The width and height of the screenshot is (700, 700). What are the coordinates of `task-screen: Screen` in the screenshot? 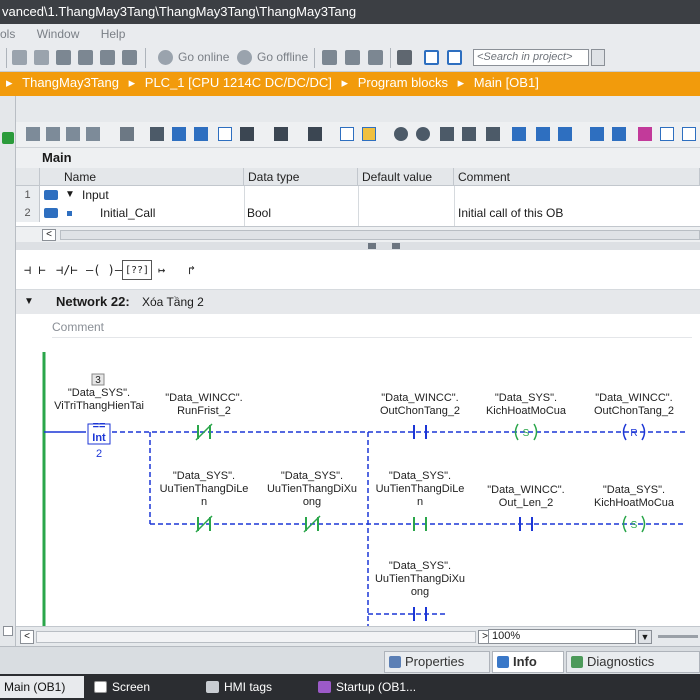 It's located at (143, 687).